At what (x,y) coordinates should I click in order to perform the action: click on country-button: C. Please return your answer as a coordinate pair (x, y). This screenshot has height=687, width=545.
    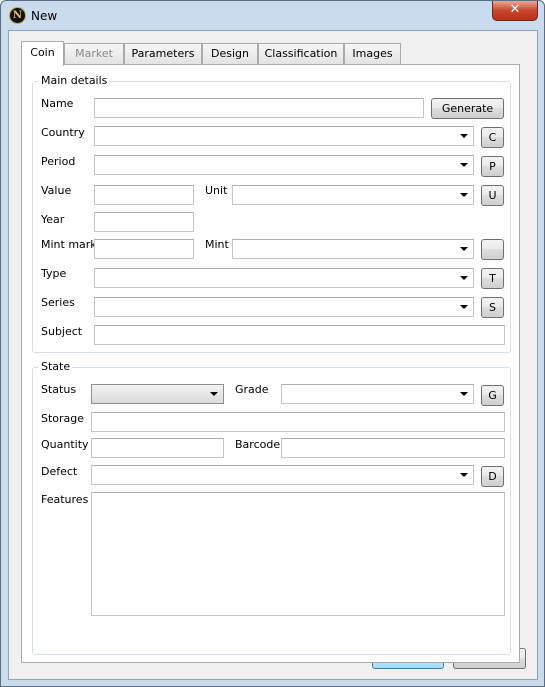
    Looking at the image, I should click on (492, 137).